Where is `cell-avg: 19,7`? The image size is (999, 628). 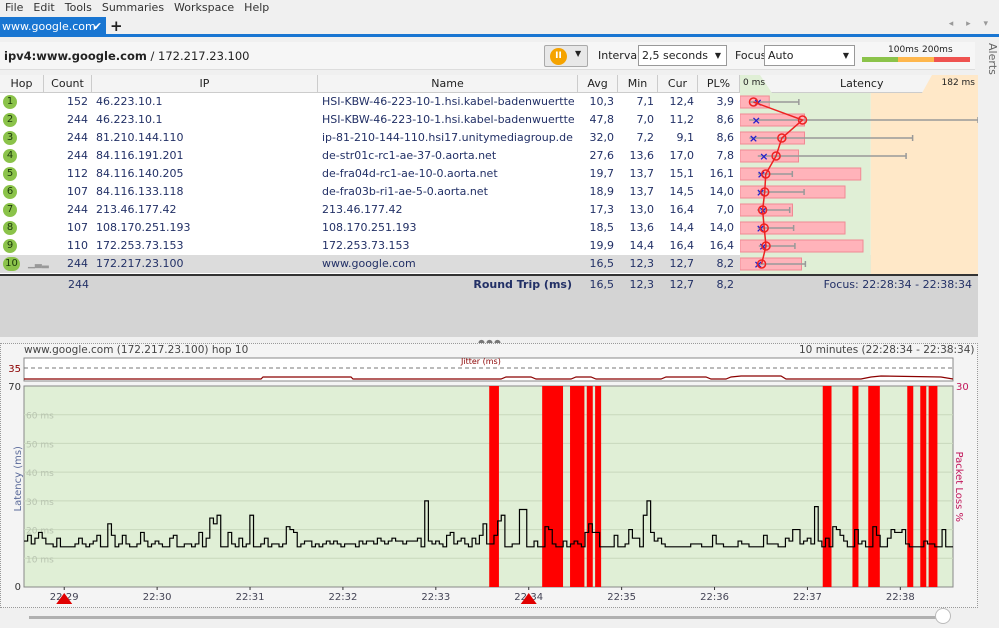 cell-avg: 19,7 is located at coordinates (602, 173).